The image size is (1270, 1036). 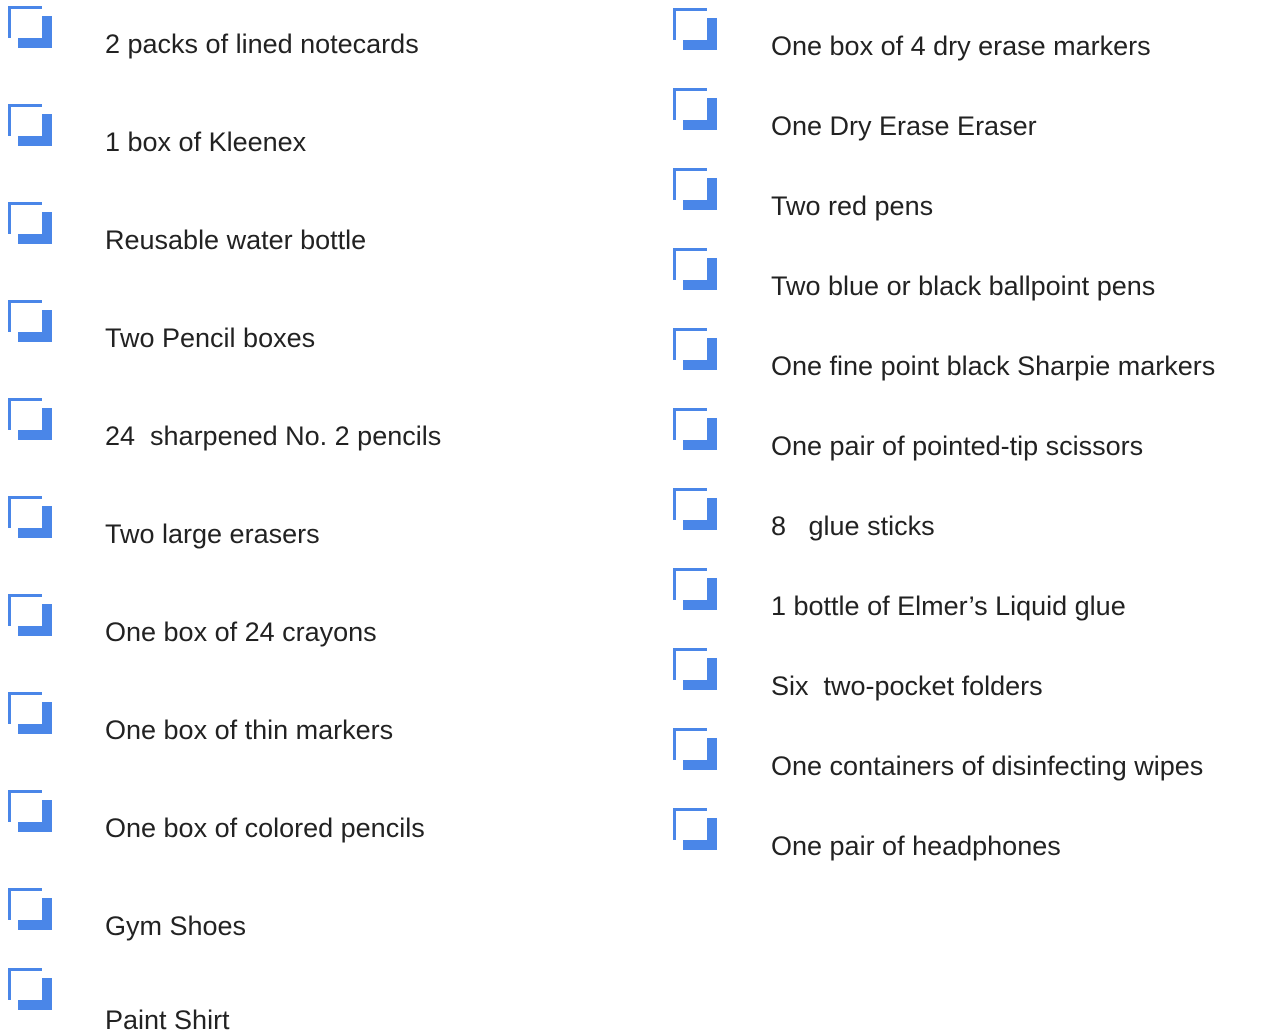 I want to click on supply-item: 1 bottle of Elmer’s Liquid glue, so click(x=971, y=598).